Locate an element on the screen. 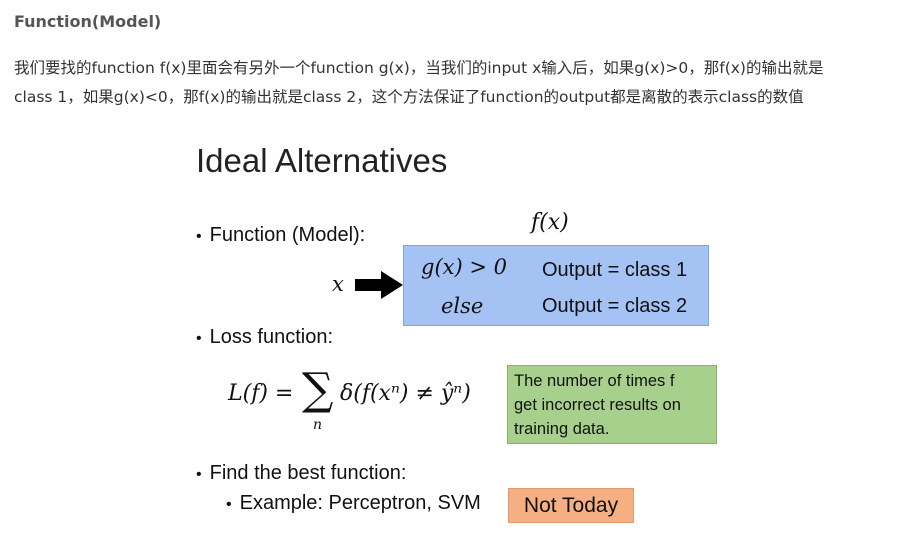 The image size is (901, 545). loss-rhs: δ(f(xⁿ) ≠ ŷⁿ) is located at coordinates (405, 393).